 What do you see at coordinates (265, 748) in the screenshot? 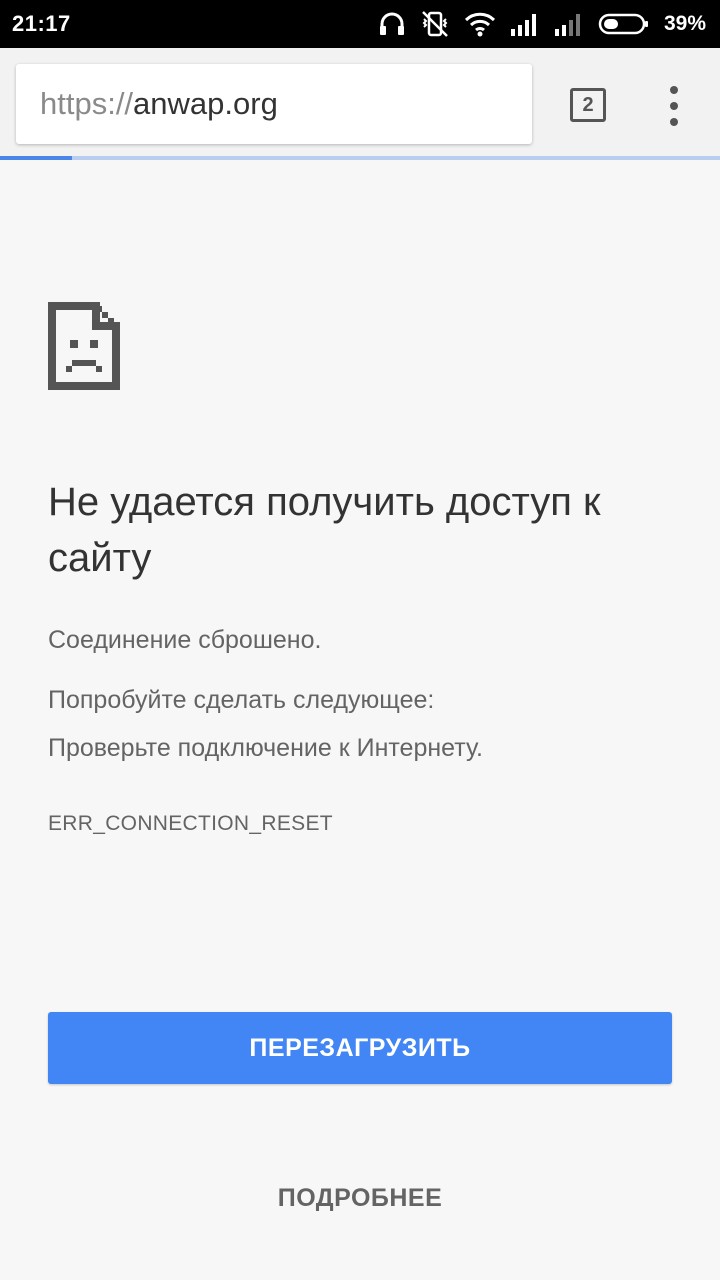
I see `suggestion-item: Проверьте подключение к Интернету.` at bounding box center [265, 748].